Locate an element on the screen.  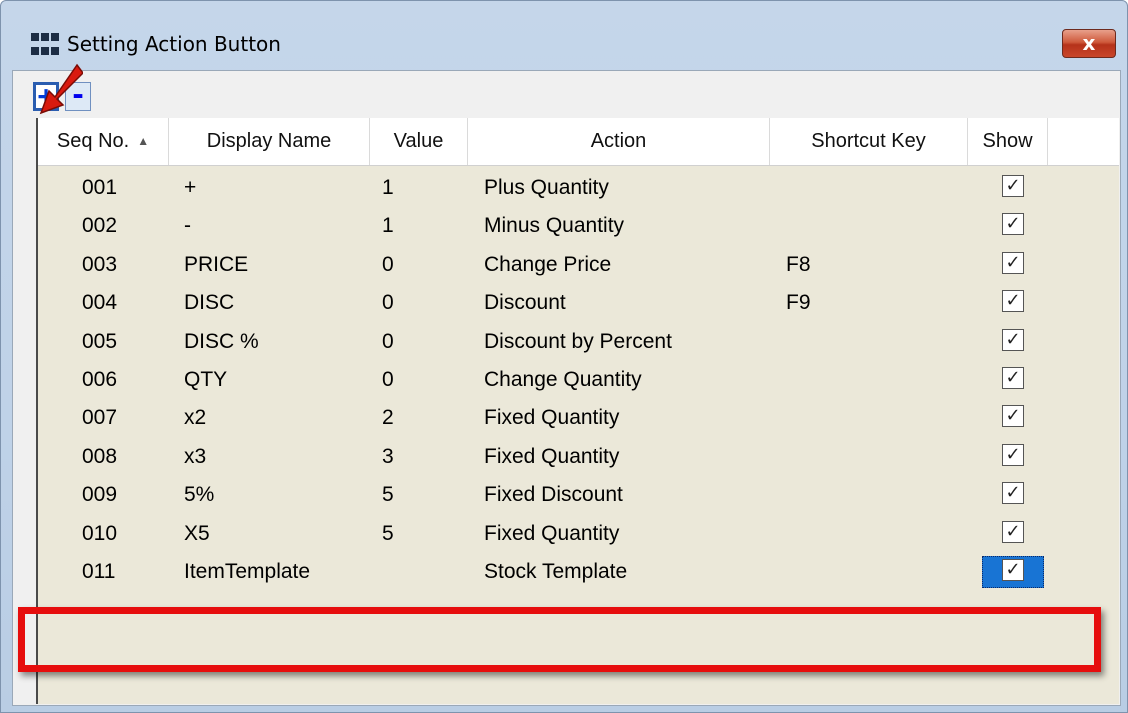
table-row: 011 ItemTemplate Stock Template ✓ is located at coordinates (578, 572).